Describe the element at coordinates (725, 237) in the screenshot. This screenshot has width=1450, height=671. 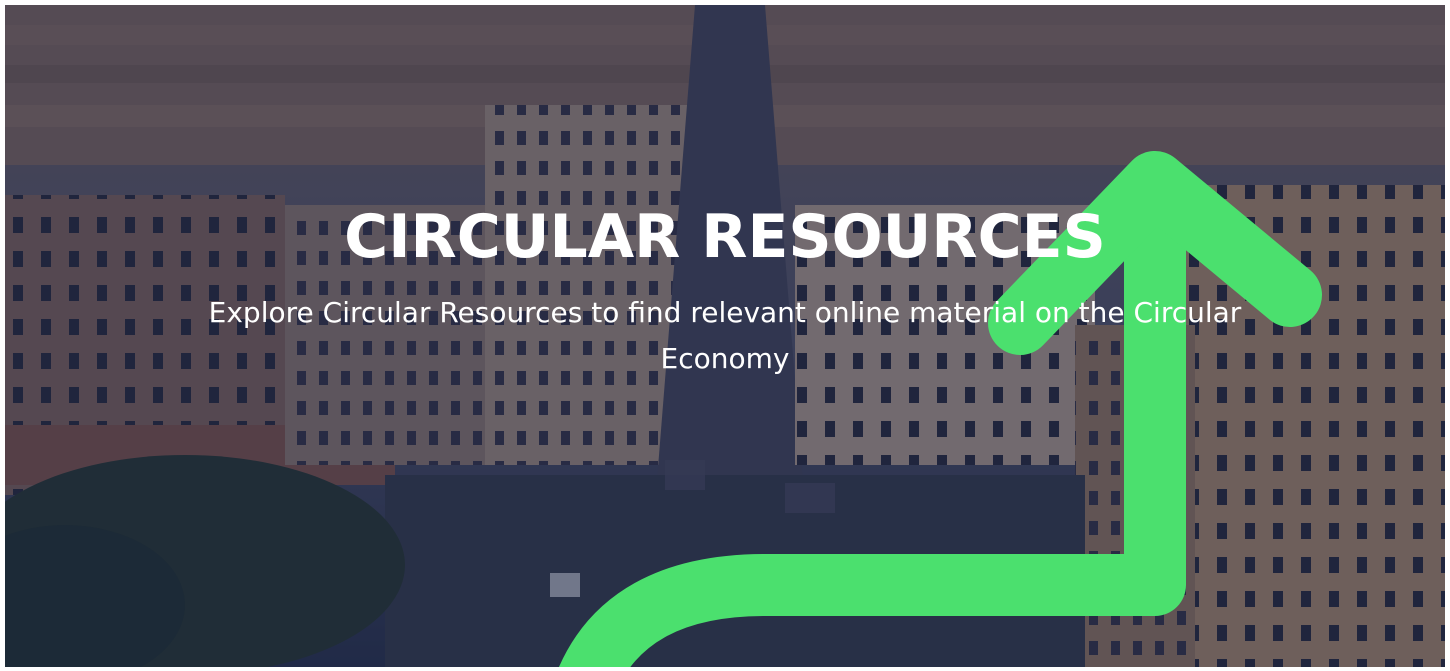
I see `page-title: CIRCULAR RESOURCES` at that location.